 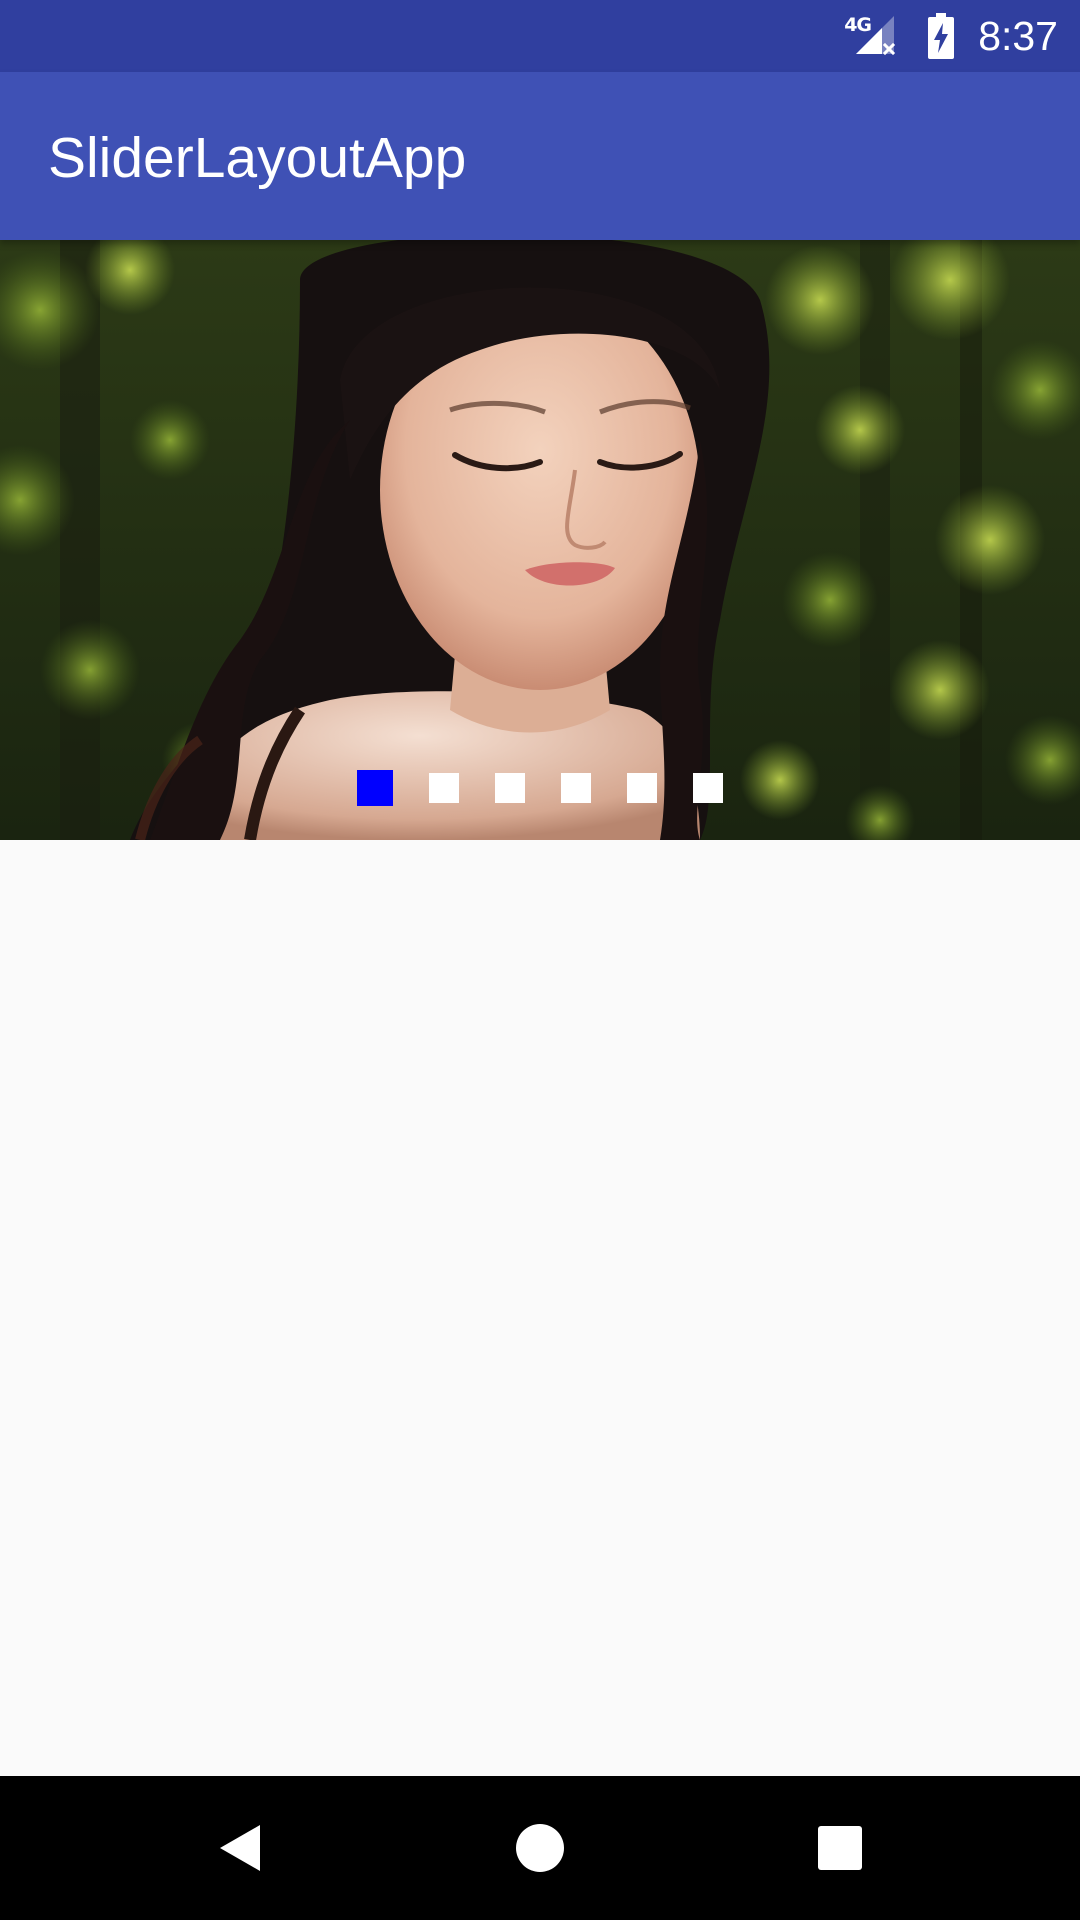 What do you see at coordinates (540, 156) in the screenshot?
I see `app-bar: SliderLayoutApp` at bounding box center [540, 156].